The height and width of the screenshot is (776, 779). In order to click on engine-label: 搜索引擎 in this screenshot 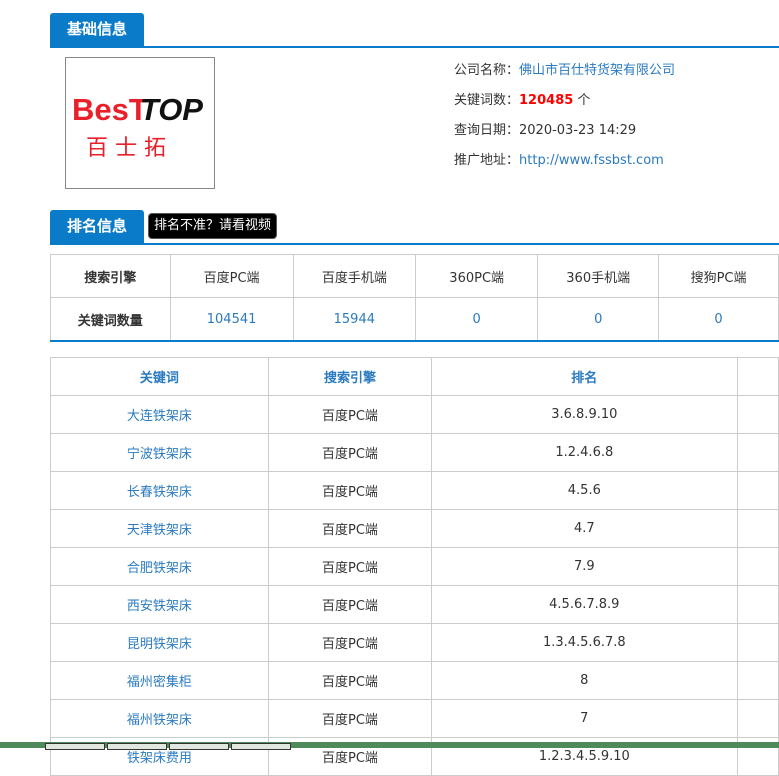, I will do `click(110, 276)`.